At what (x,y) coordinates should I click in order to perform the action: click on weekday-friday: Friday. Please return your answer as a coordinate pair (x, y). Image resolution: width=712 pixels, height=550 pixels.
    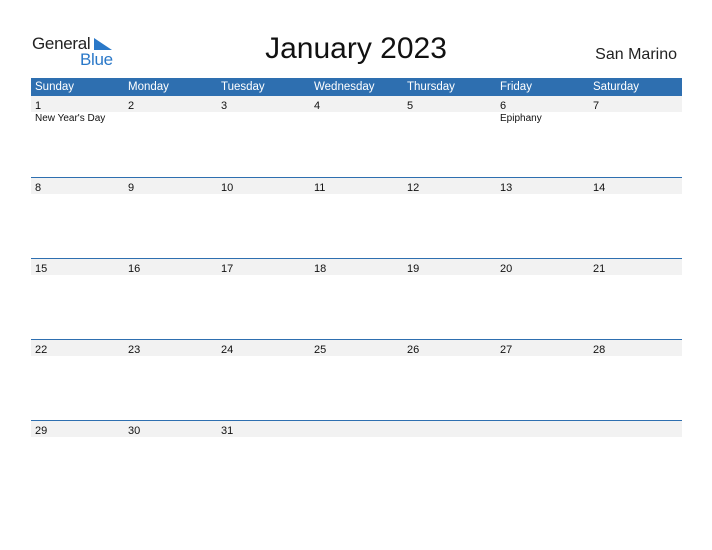
    Looking at the image, I should click on (516, 87).